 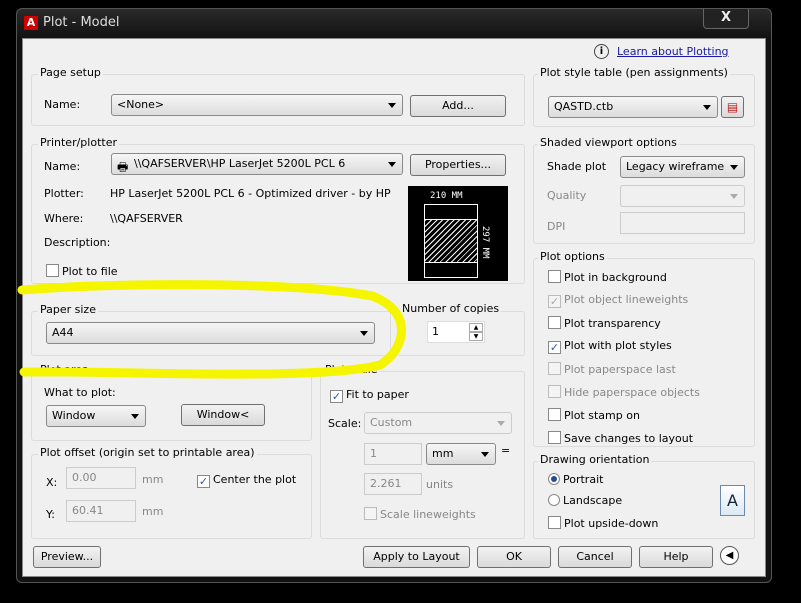 What do you see at coordinates (62, 166) in the screenshot?
I see `printer-name-label: Name:` at bounding box center [62, 166].